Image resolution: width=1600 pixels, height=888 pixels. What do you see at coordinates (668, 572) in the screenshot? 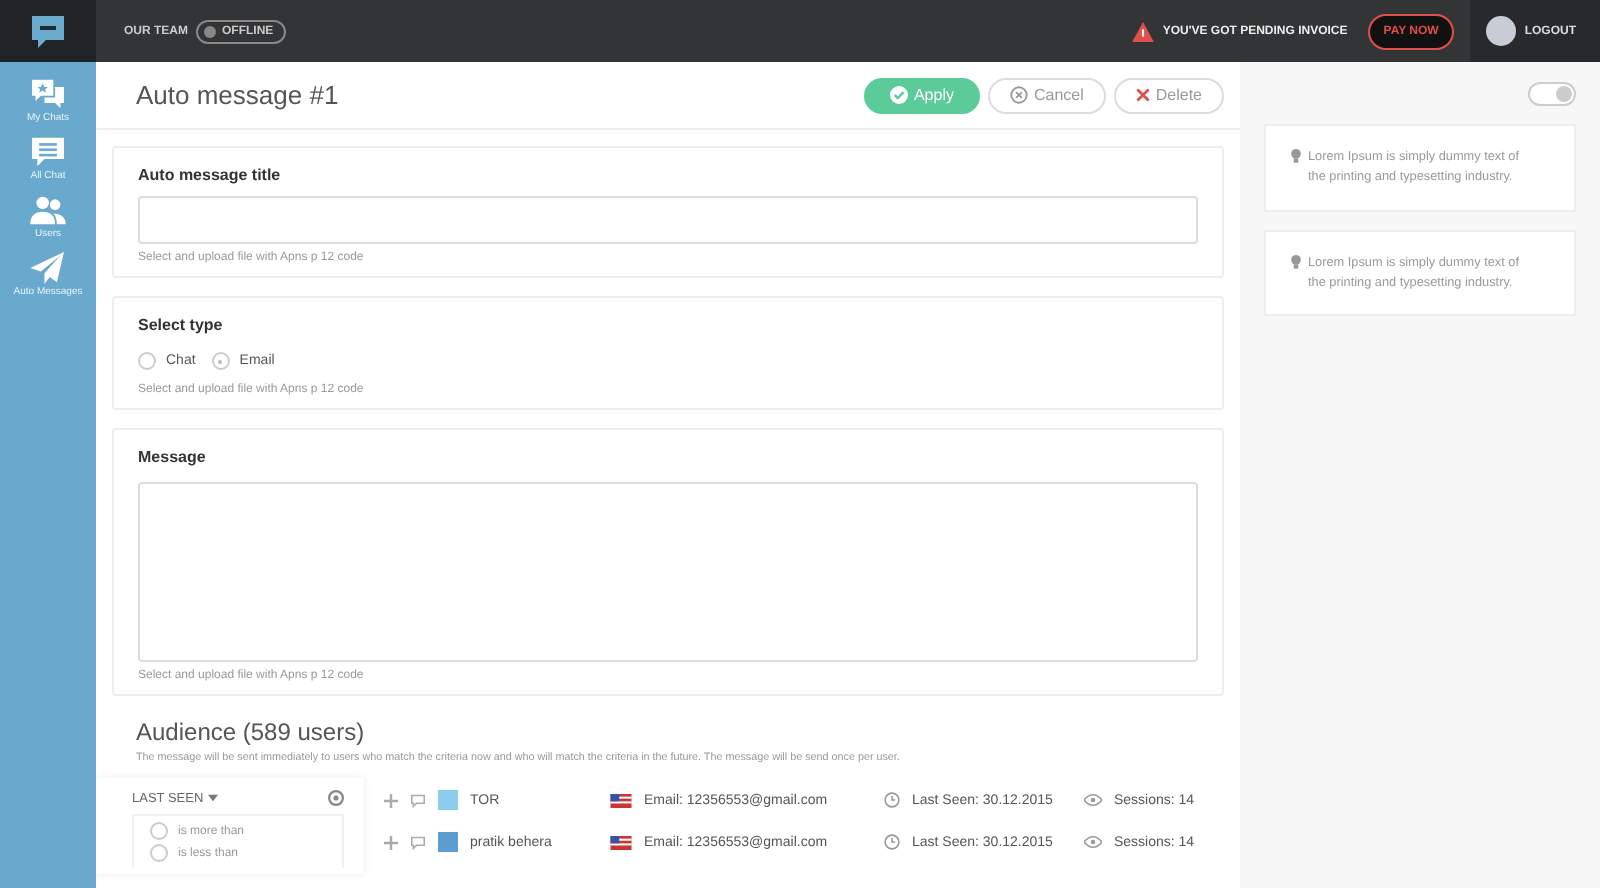
I see `message-input-field` at bounding box center [668, 572].